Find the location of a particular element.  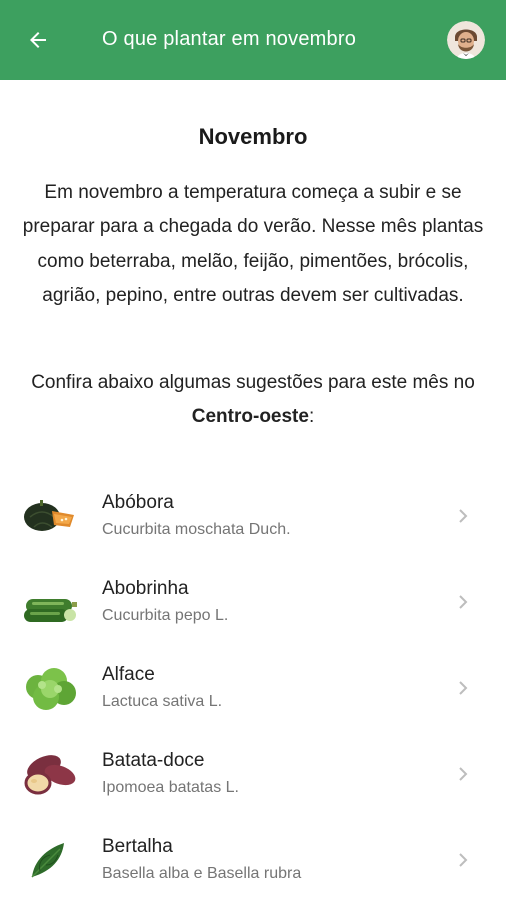

app-bar: O que plantar em novembro is located at coordinates (253, 40).